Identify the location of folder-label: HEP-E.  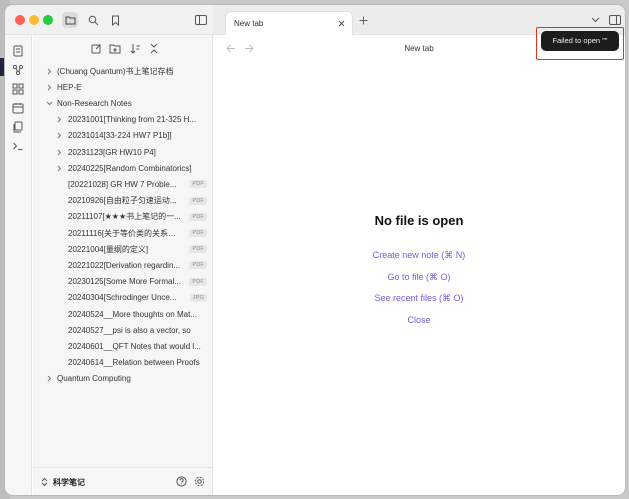
(69, 87).